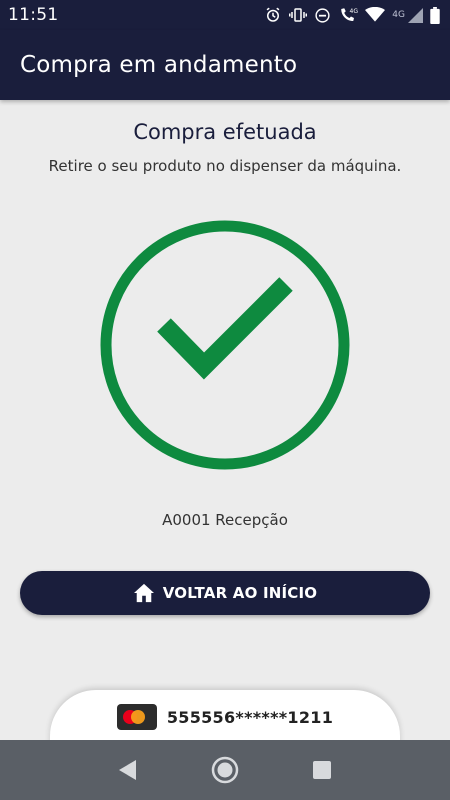 This screenshot has width=450, height=800. Describe the element at coordinates (225, 520) in the screenshot. I see `machine-location: A0001 Recepção` at that location.